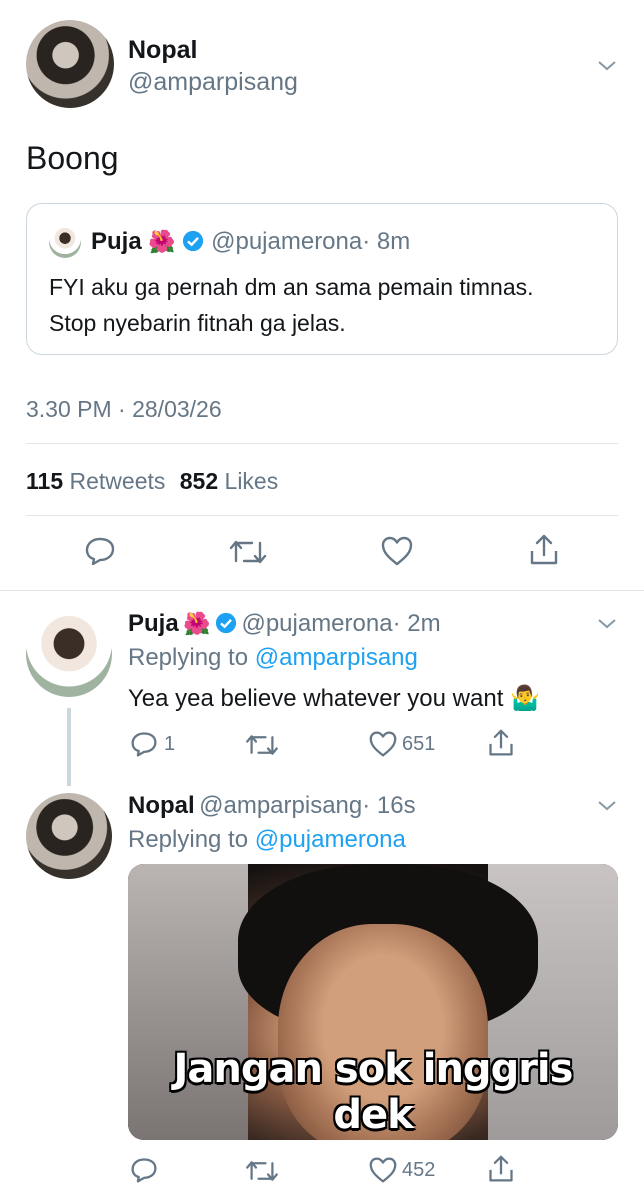 This screenshot has width=644, height=1200. What do you see at coordinates (419, 1170) in the screenshot?
I see `reply2-like-count: 452` at bounding box center [419, 1170].